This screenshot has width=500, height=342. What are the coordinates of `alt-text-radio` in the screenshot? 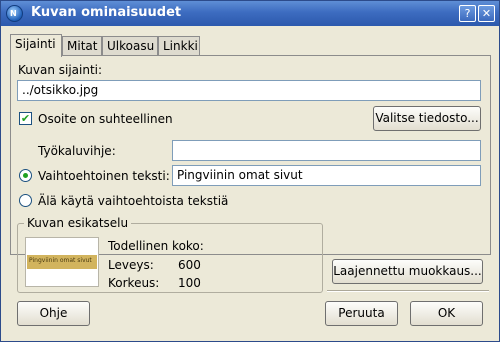 It's located at (25, 175).